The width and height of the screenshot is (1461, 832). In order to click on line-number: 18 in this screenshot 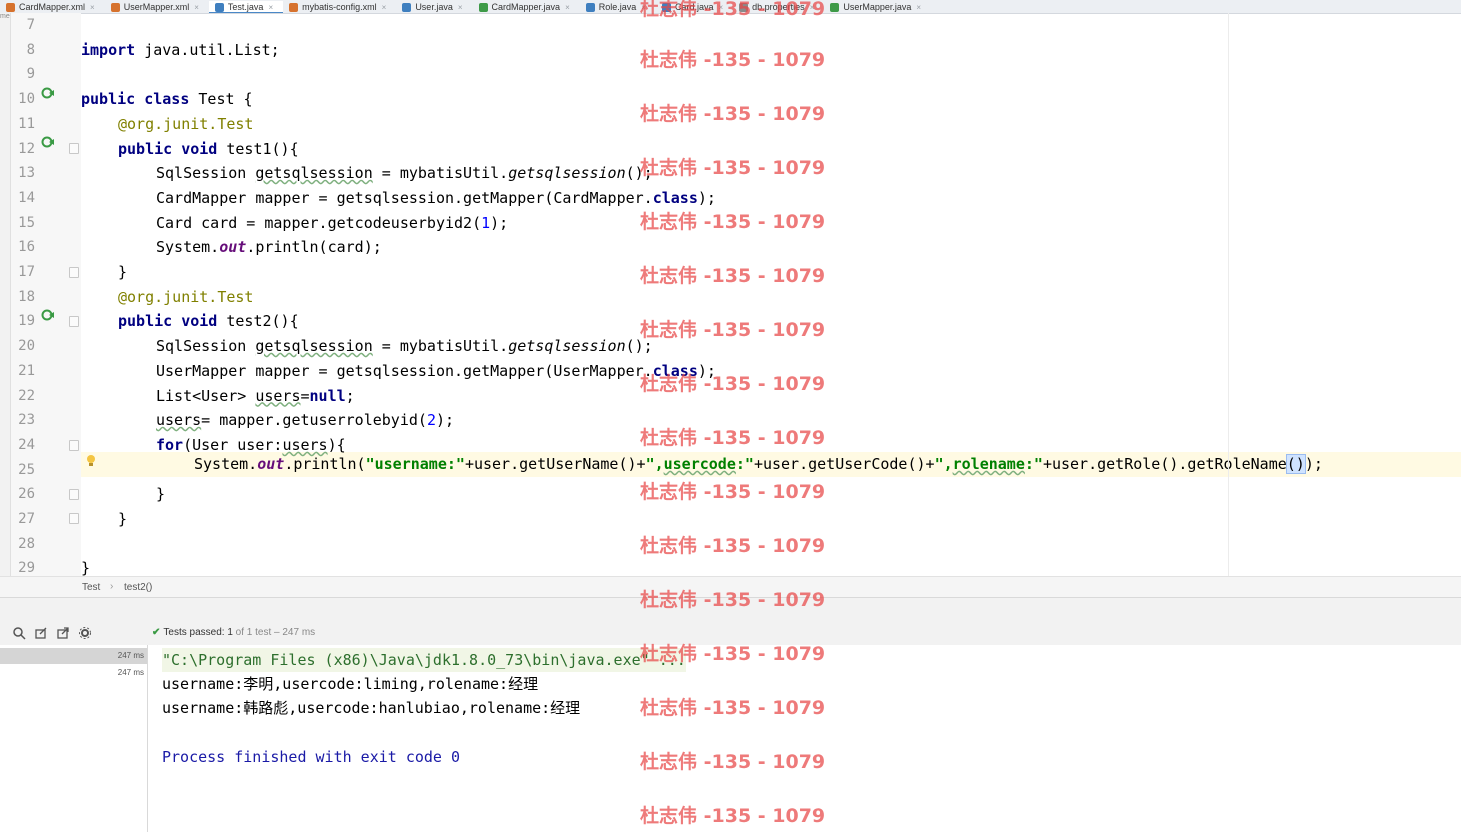, I will do `click(26, 296)`.